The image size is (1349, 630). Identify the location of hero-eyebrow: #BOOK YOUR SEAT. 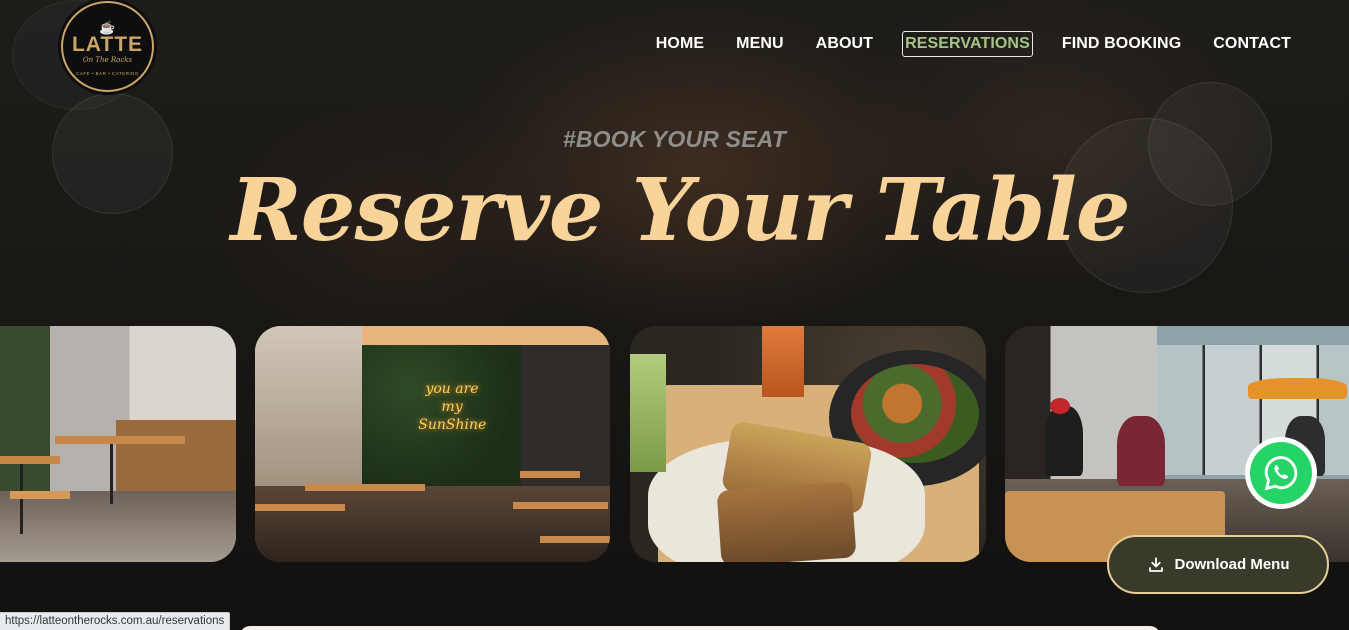
(674, 139).